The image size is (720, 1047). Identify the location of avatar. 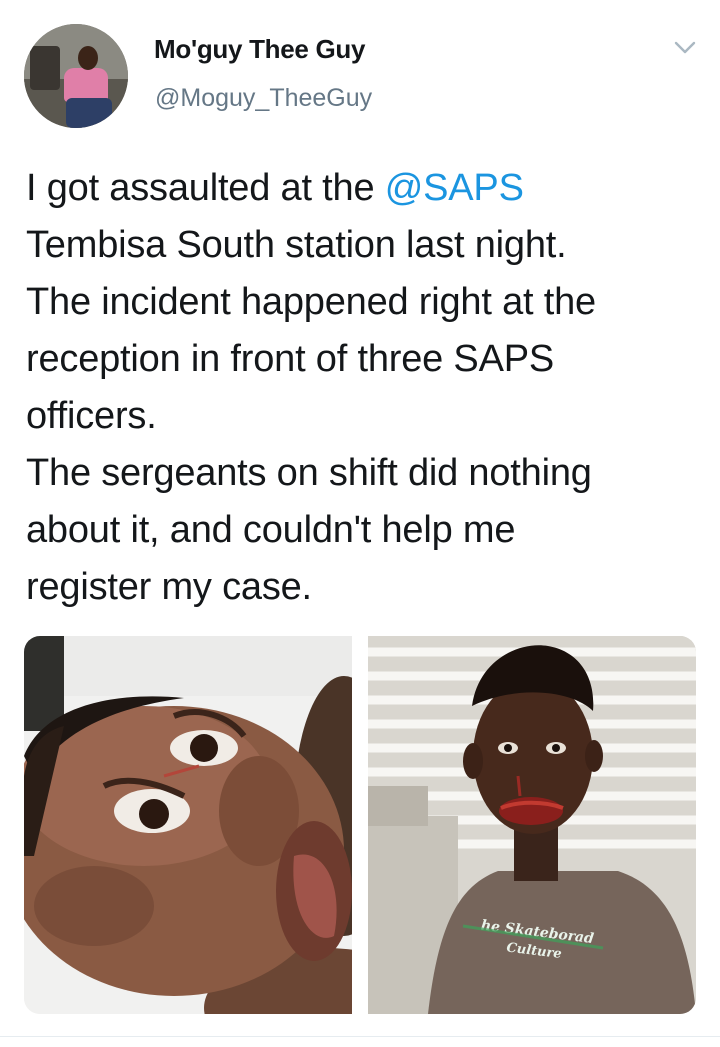
(76, 76).